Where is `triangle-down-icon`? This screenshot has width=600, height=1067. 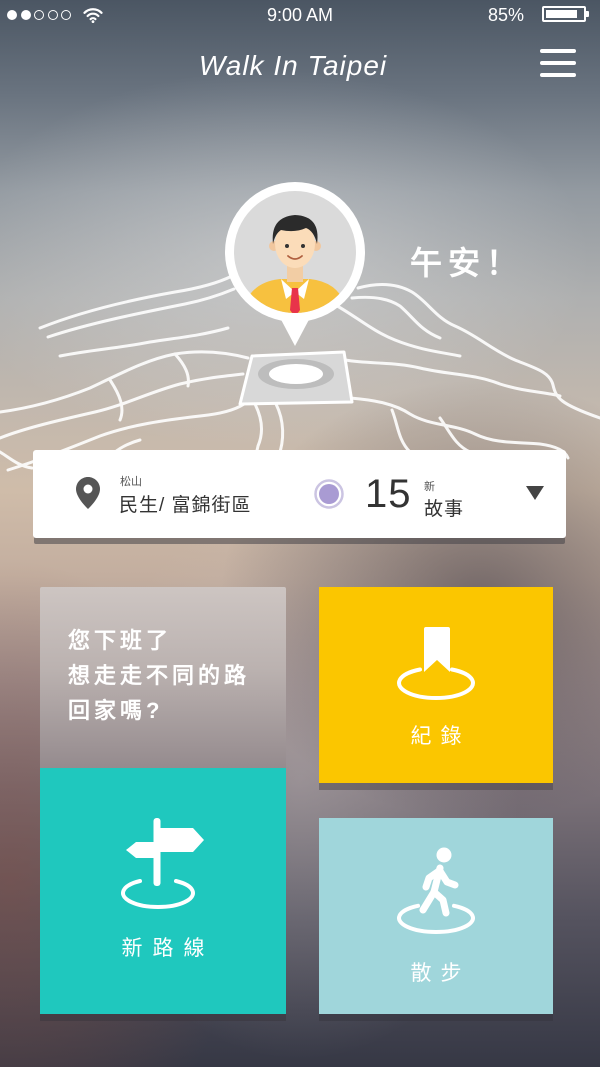 triangle-down-icon is located at coordinates (535, 493).